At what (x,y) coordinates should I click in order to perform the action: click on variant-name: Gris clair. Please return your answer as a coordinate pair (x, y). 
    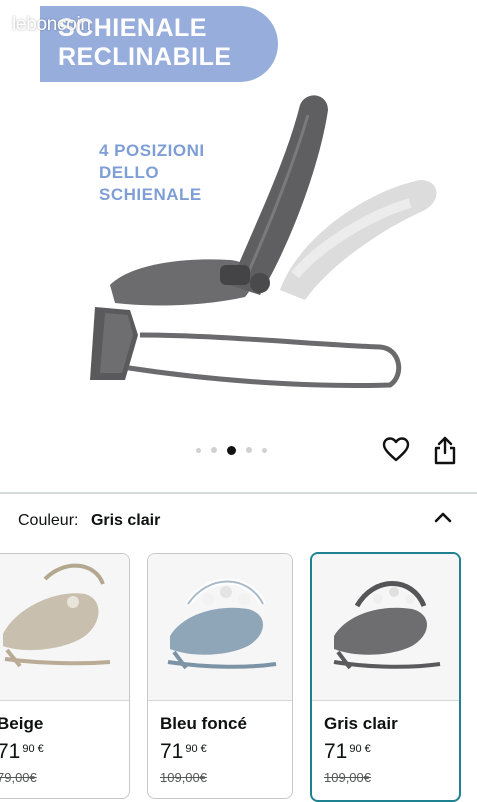
    Looking at the image, I should click on (361, 723).